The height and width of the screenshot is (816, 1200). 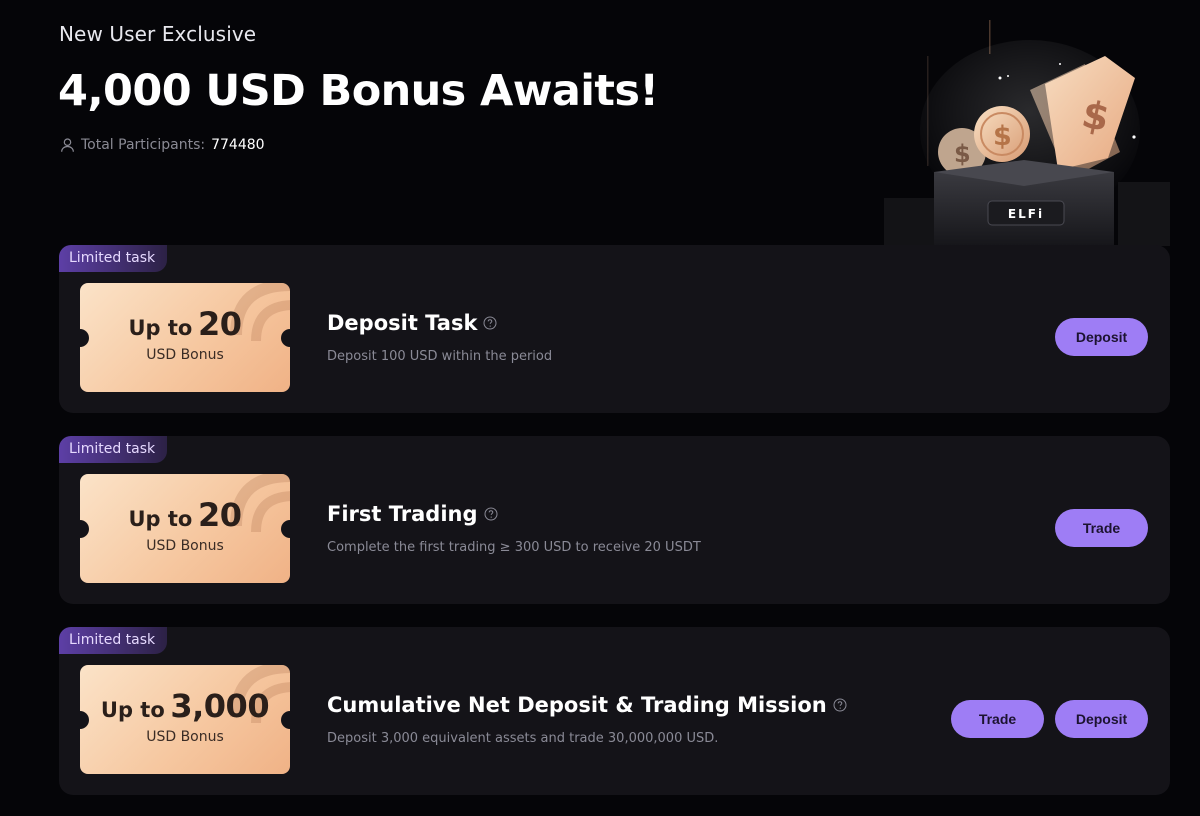 I want to click on elfi-logo-text: ELFi, so click(x=1026, y=214).